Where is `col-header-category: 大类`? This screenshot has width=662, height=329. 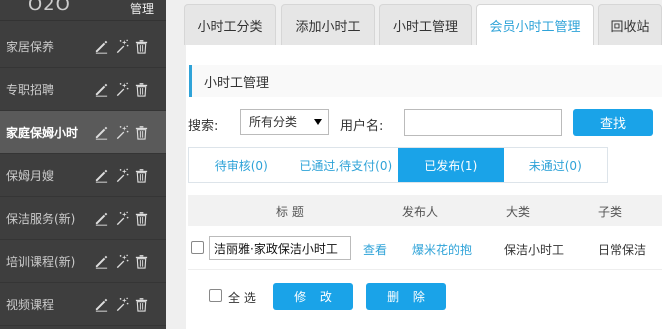 col-header-category: 大类 is located at coordinates (518, 212).